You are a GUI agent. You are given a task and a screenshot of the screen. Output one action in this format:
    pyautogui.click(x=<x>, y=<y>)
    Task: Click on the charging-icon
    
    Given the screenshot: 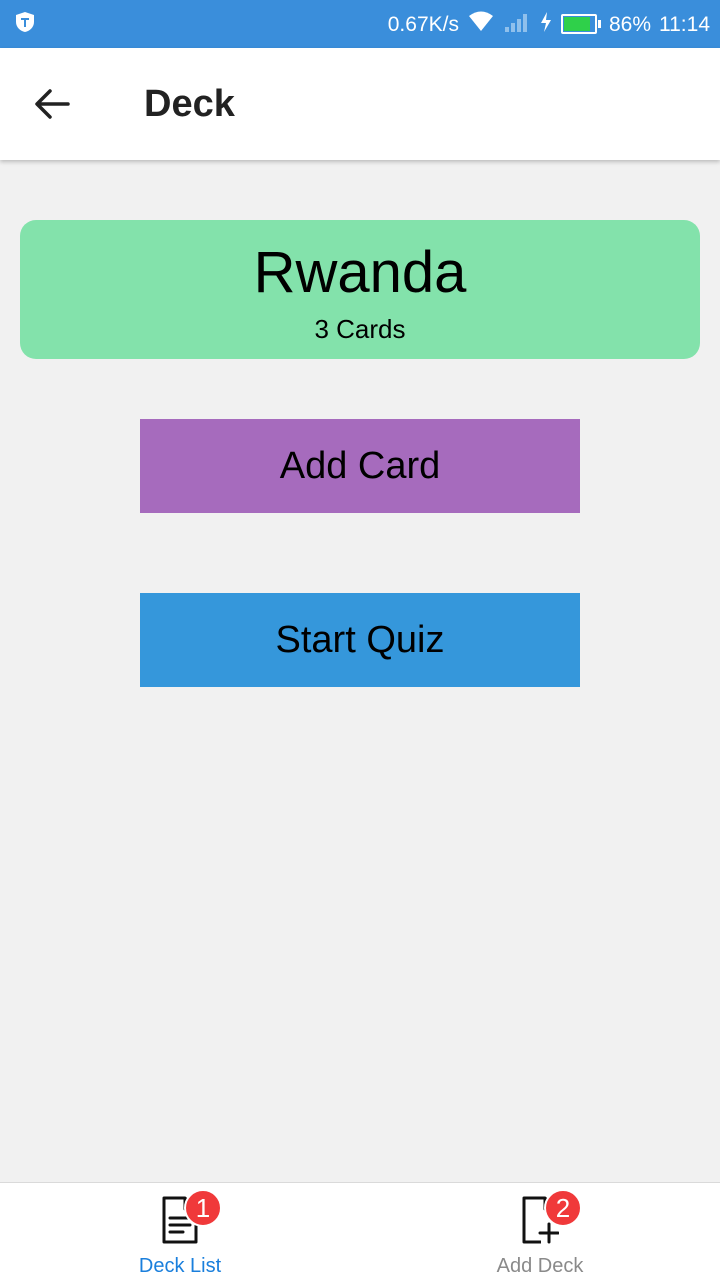 What is the action you would take?
    pyautogui.click(x=546, y=24)
    